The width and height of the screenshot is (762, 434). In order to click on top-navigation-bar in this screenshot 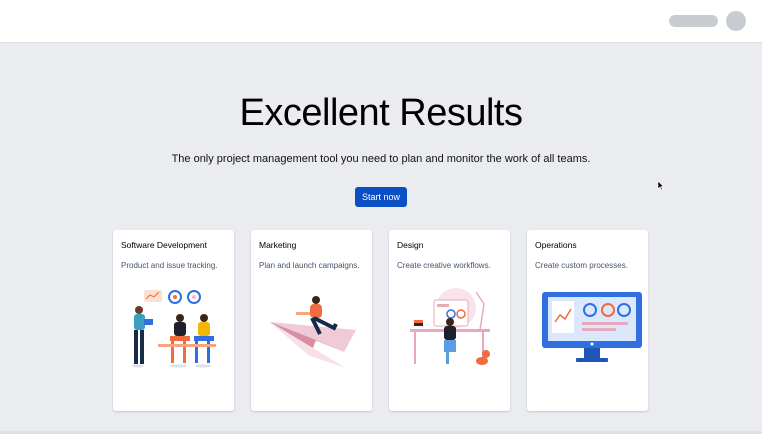, I will do `click(381, 21)`.